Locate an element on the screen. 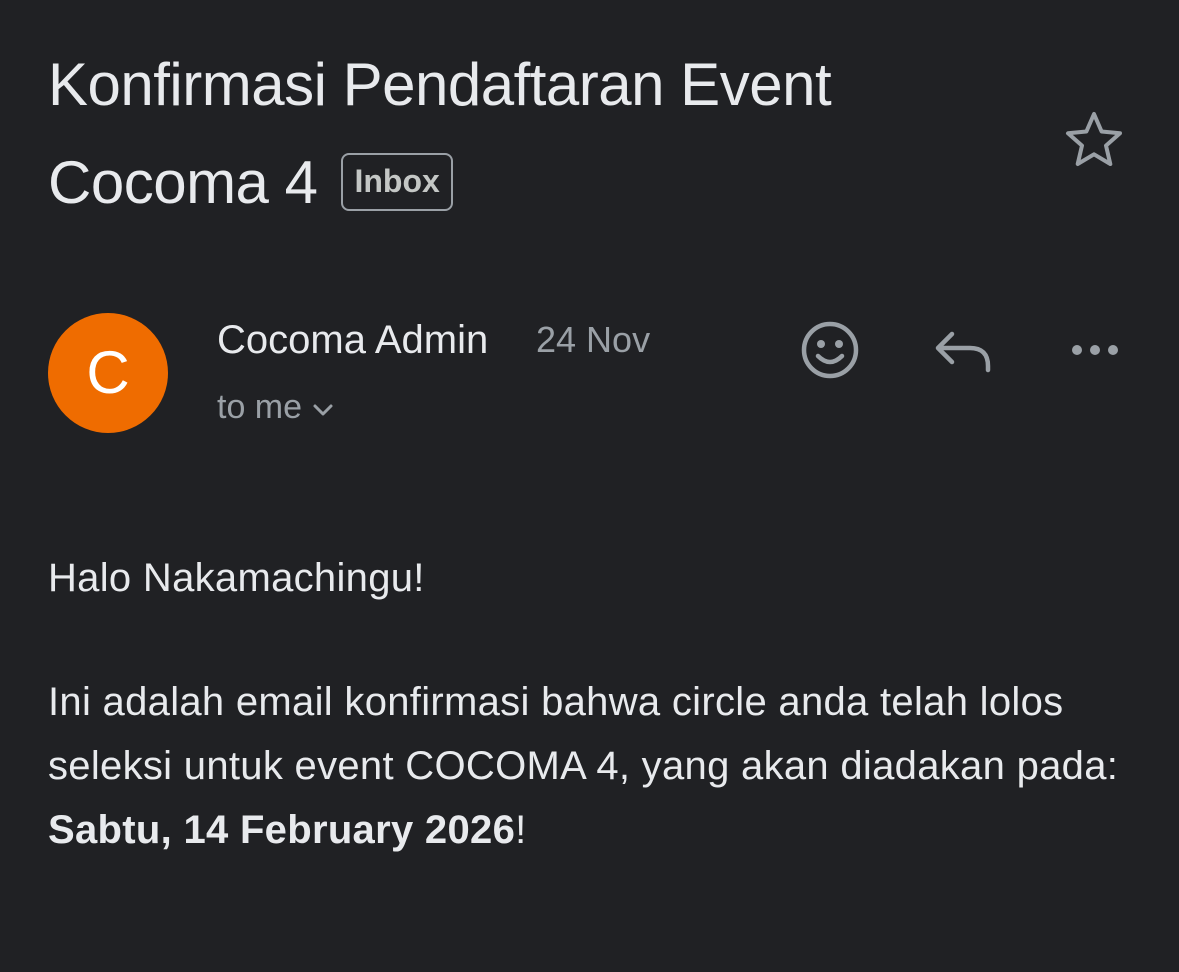 The image size is (1179, 972). recipients-toggle: to me is located at coordinates (275, 407).